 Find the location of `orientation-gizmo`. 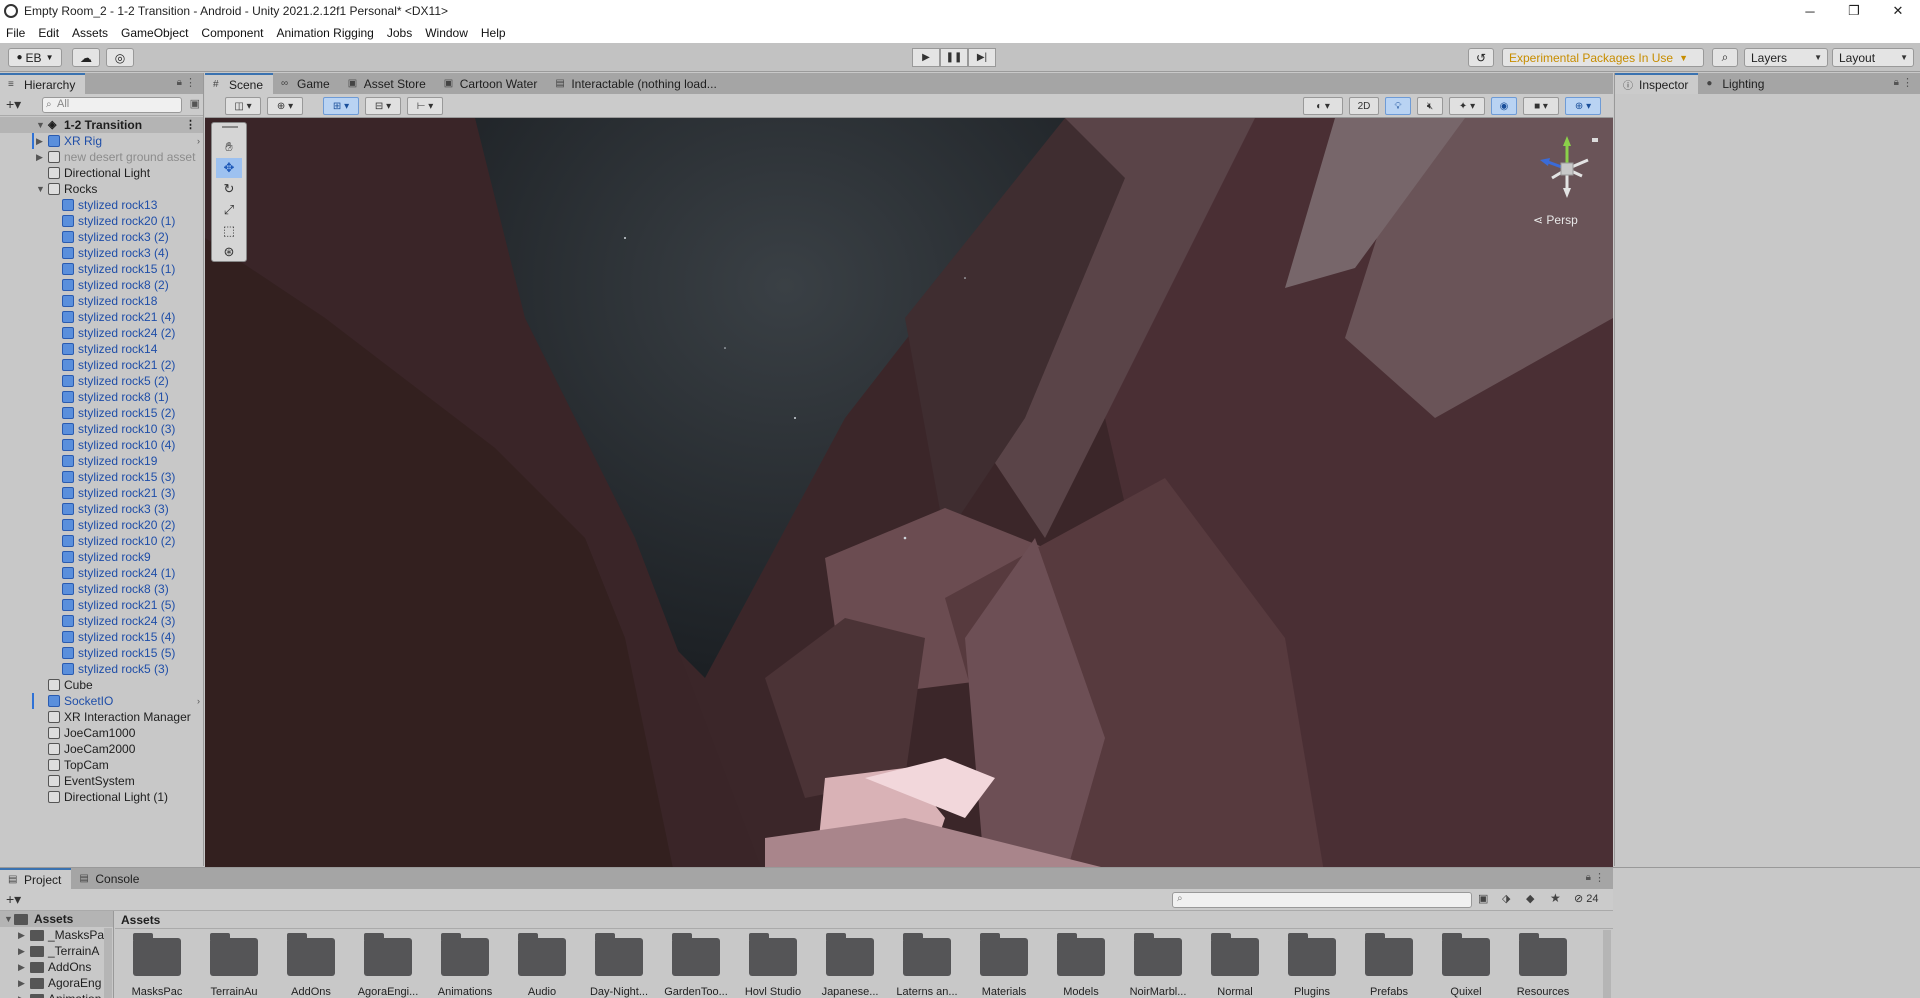

orientation-gizmo is located at coordinates (1567, 169).